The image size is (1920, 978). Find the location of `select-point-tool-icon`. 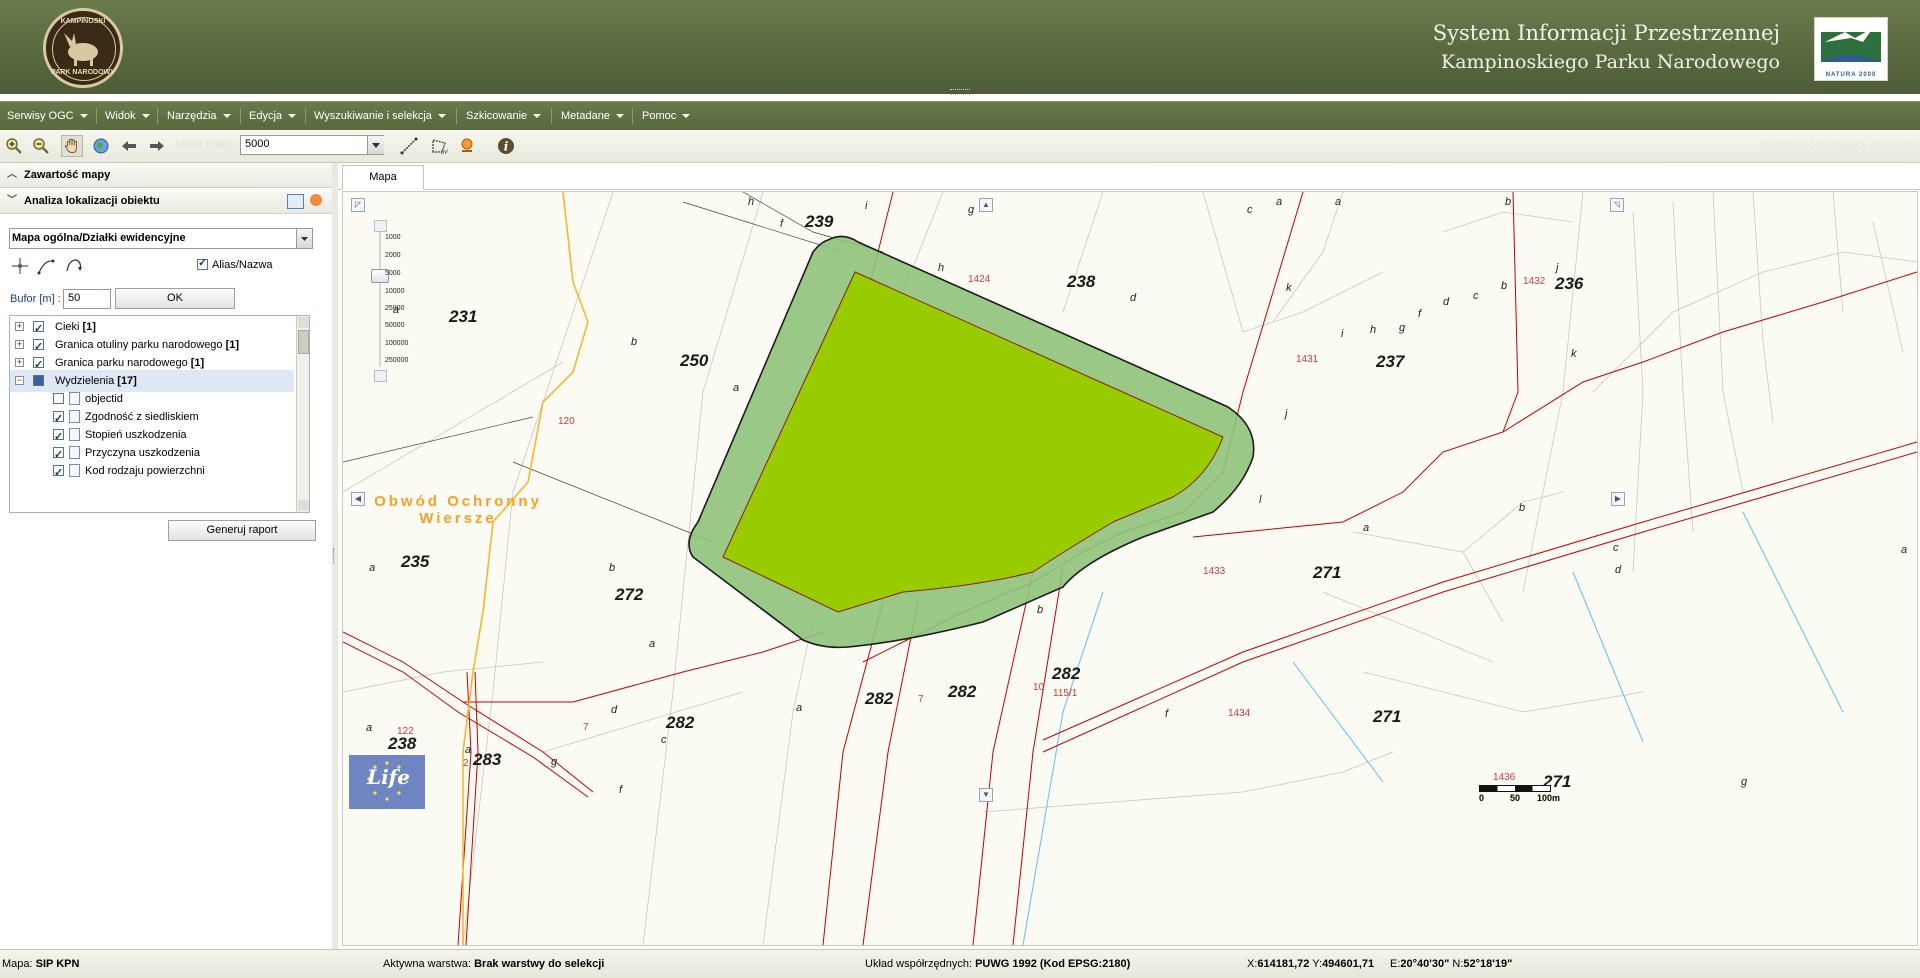

select-point-tool-icon is located at coordinates (20, 266).